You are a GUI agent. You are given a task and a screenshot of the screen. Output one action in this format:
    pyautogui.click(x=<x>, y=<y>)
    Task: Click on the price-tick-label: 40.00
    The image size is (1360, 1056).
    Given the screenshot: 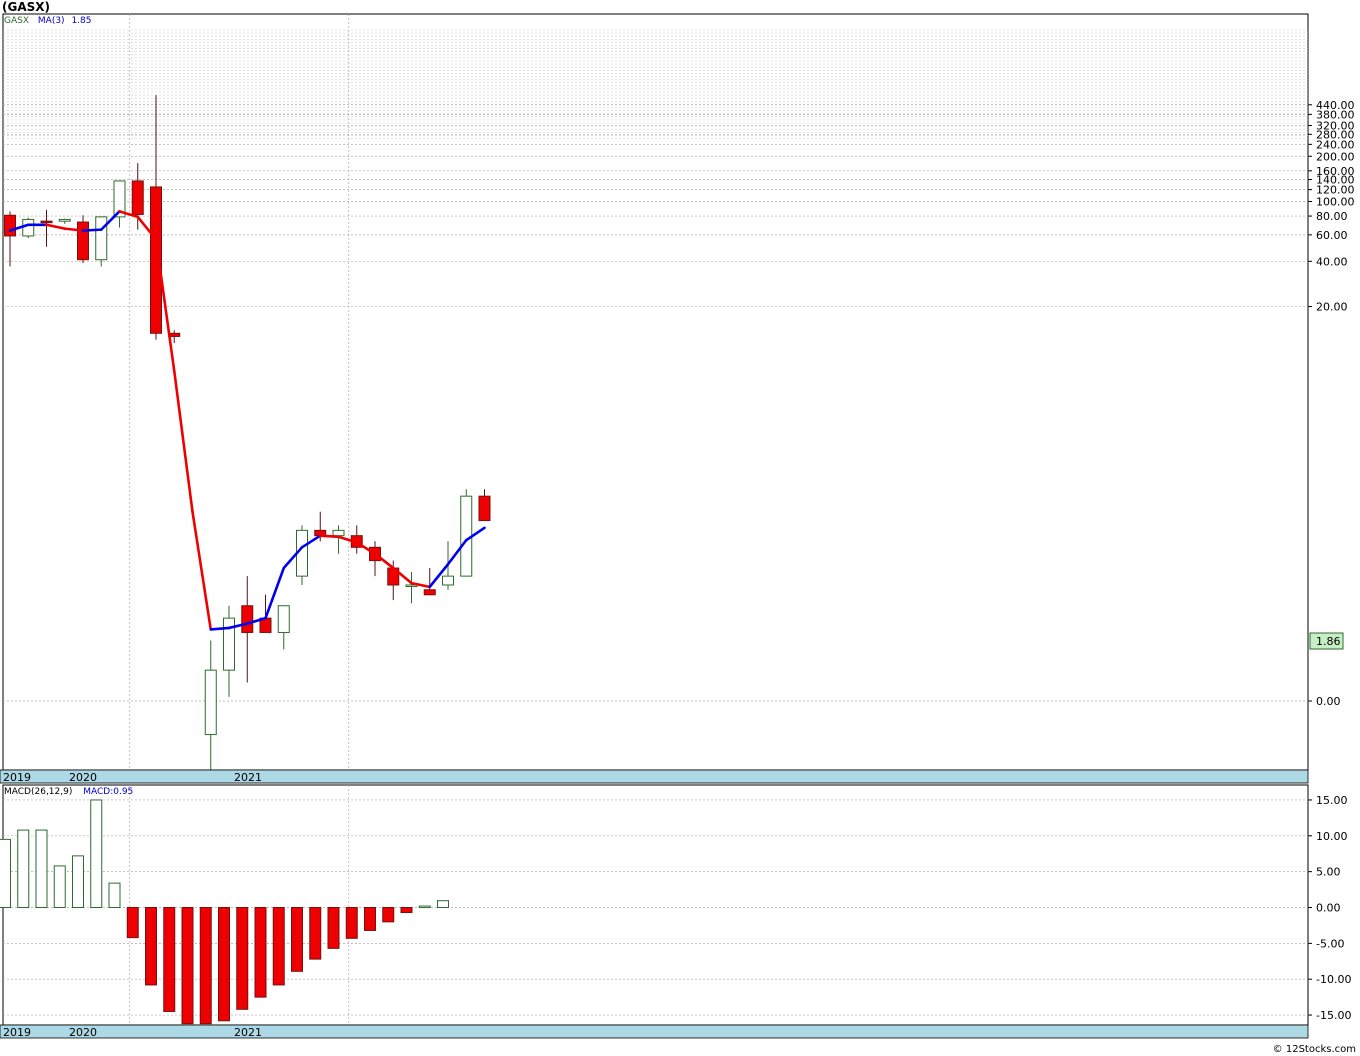 What is the action you would take?
    pyautogui.click(x=1332, y=261)
    